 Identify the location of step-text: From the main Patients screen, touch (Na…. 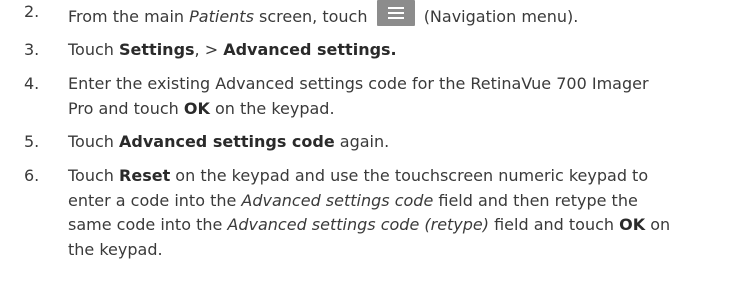
(403, 15).